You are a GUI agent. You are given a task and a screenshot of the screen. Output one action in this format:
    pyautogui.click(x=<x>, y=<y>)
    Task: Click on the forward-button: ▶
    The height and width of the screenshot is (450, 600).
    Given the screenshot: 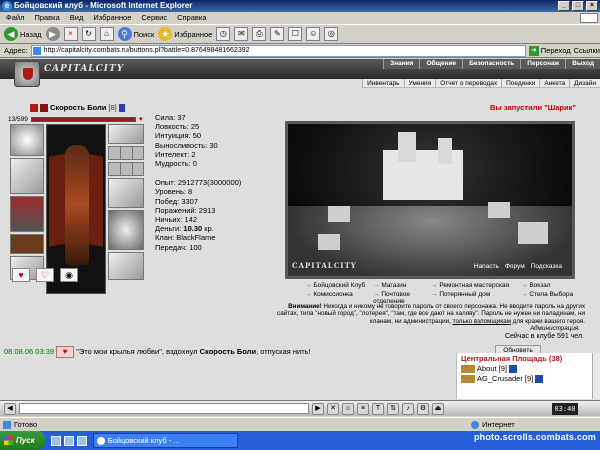 What is the action you would take?
    pyautogui.click(x=52, y=34)
    